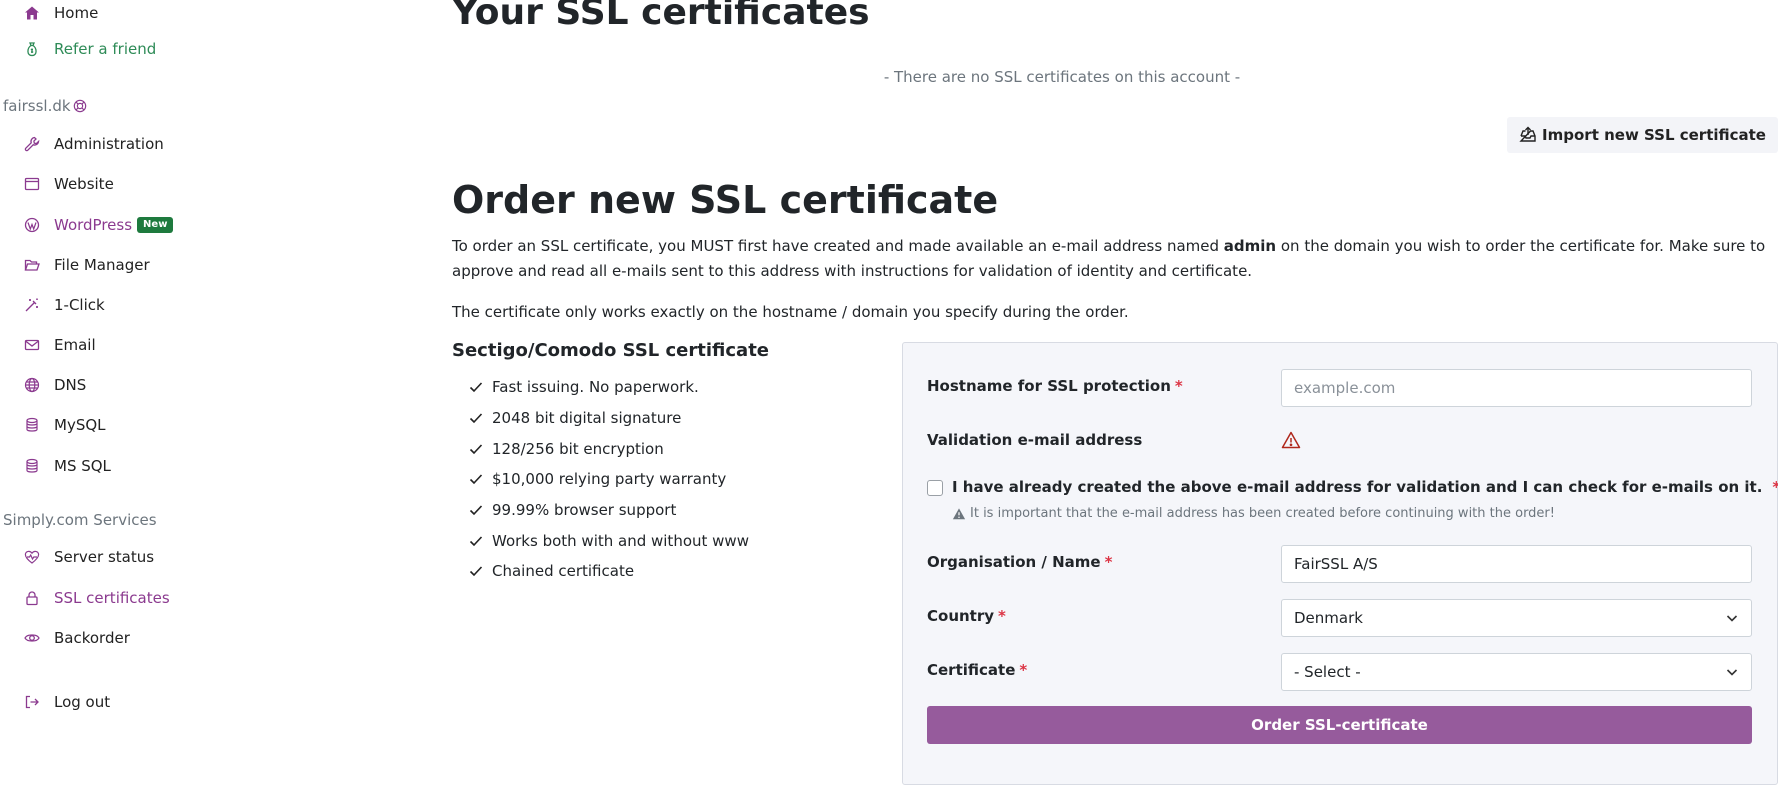 The width and height of the screenshot is (1778, 785). I want to click on sidebar-item-label: Backorder, so click(92, 638).